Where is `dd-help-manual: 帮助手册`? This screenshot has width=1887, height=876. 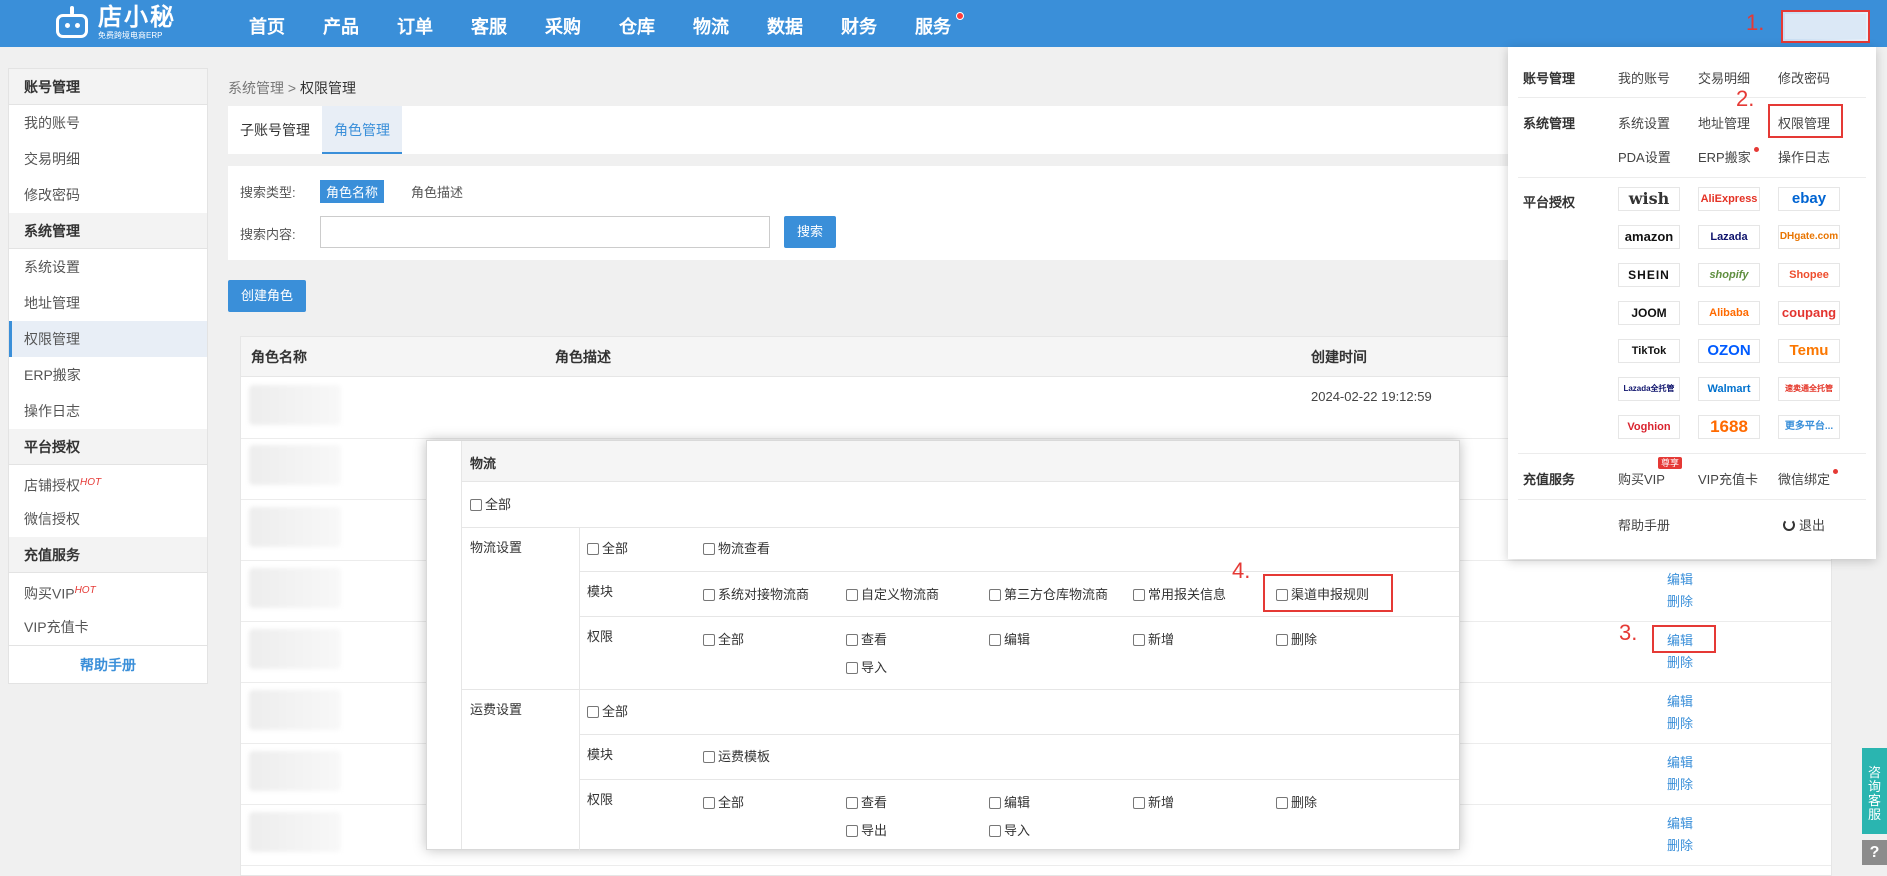
dd-help-manual: 帮助手册 is located at coordinates (1644, 524).